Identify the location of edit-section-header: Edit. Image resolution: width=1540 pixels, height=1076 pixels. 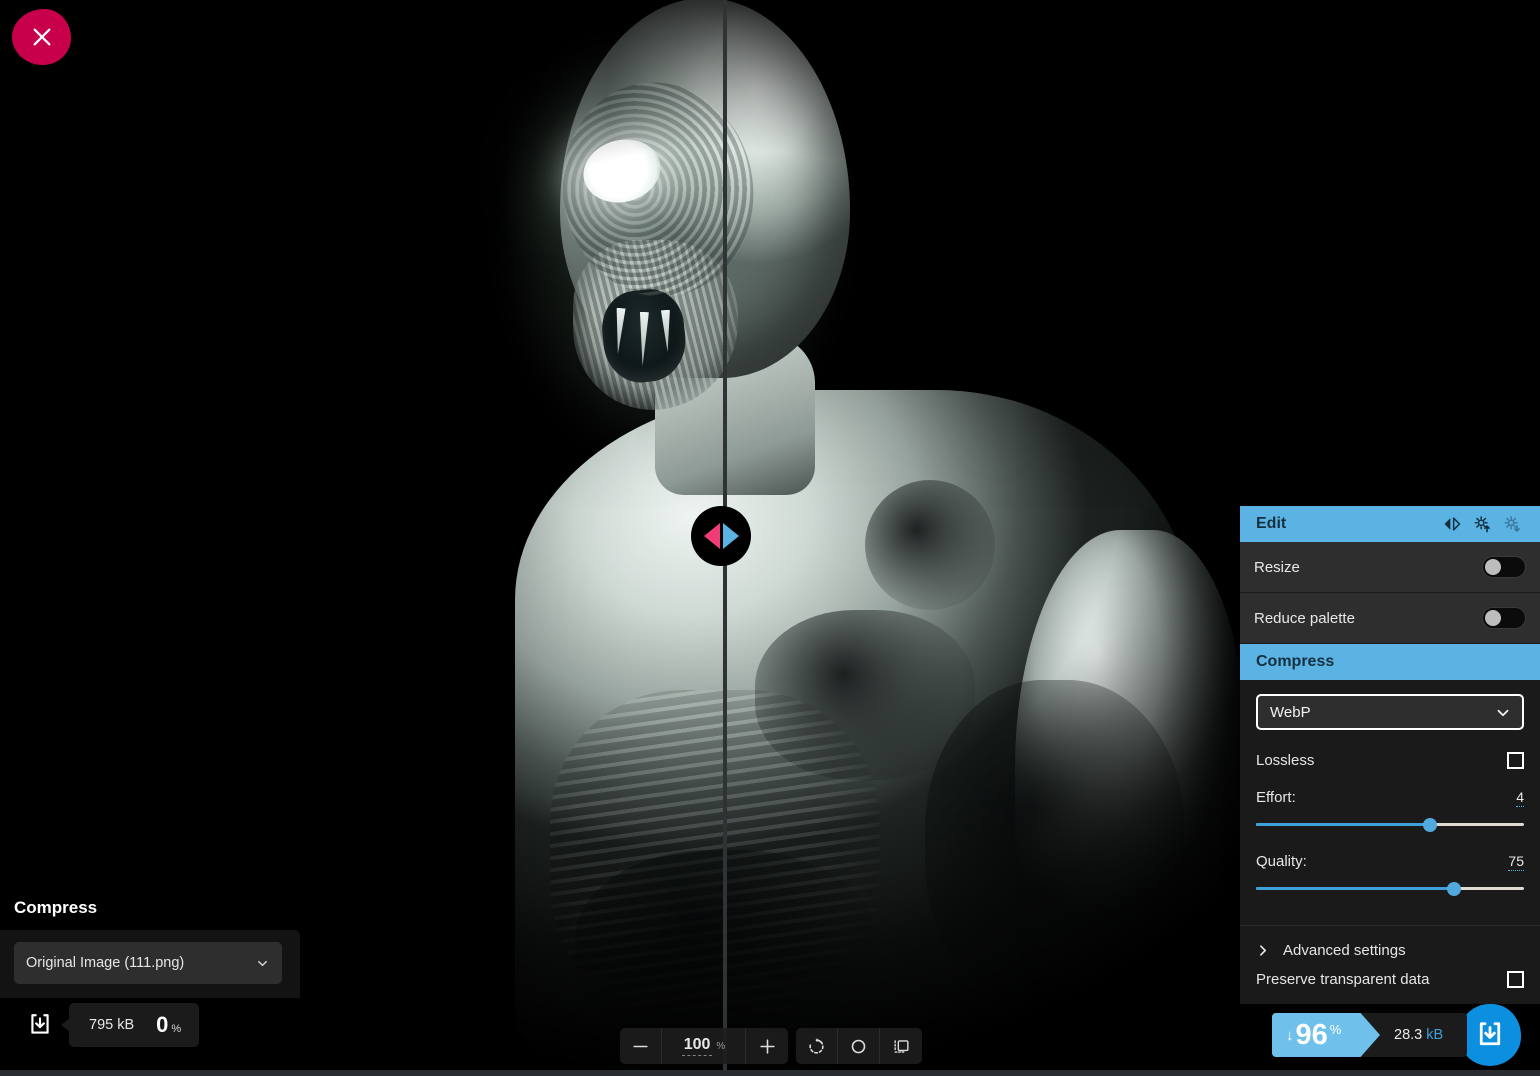
(1390, 524).